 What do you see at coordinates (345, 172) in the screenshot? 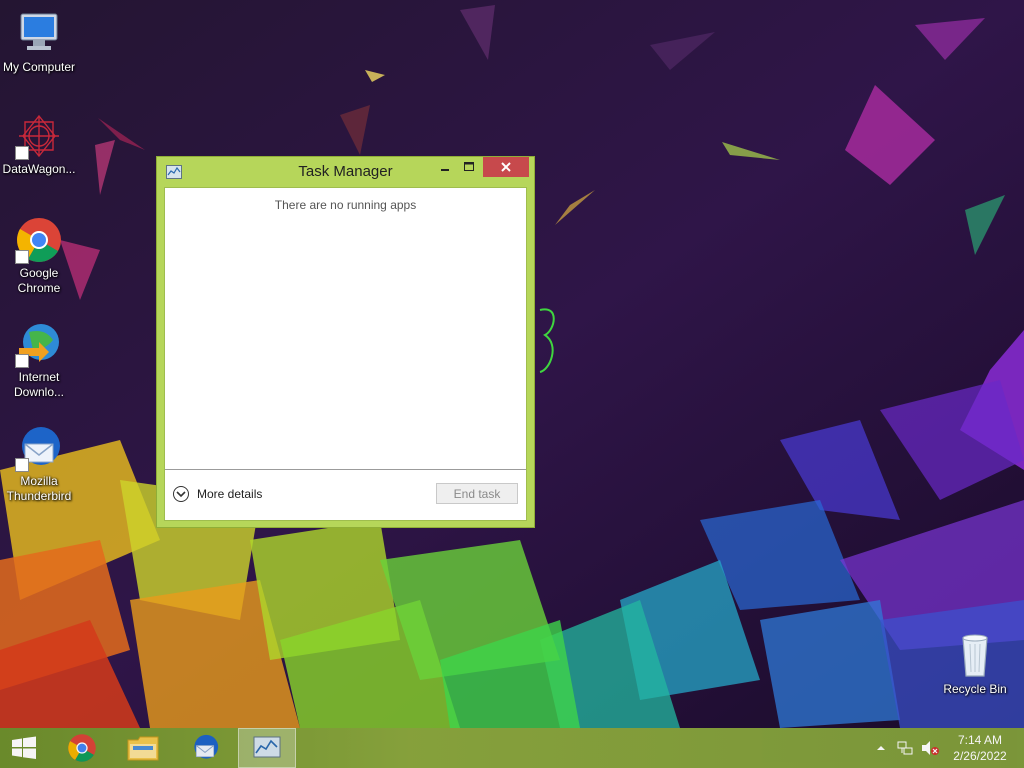
I see `title-bar: Task Manager` at bounding box center [345, 172].